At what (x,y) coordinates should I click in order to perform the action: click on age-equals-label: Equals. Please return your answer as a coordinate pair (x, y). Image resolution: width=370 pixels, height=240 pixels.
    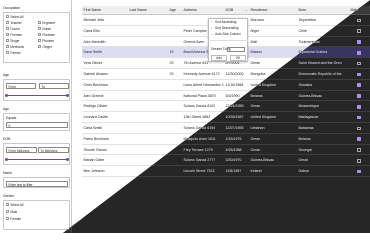
    Looking at the image, I should click on (11, 118).